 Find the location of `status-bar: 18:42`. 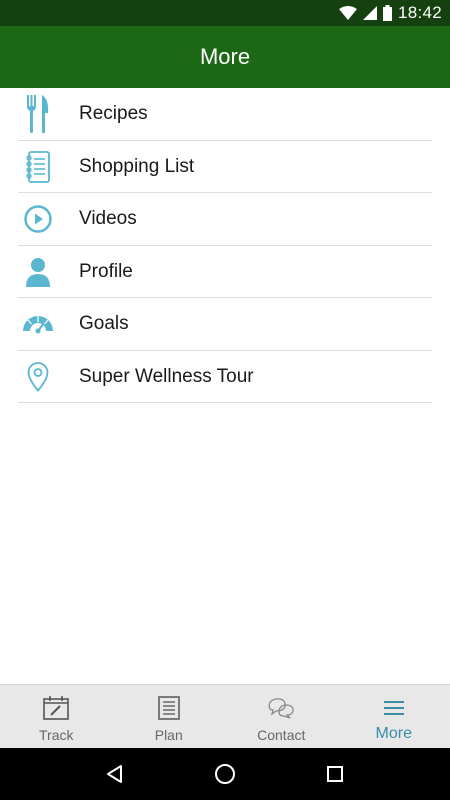

status-bar: 18:42 is located at coordinates (225, 13).